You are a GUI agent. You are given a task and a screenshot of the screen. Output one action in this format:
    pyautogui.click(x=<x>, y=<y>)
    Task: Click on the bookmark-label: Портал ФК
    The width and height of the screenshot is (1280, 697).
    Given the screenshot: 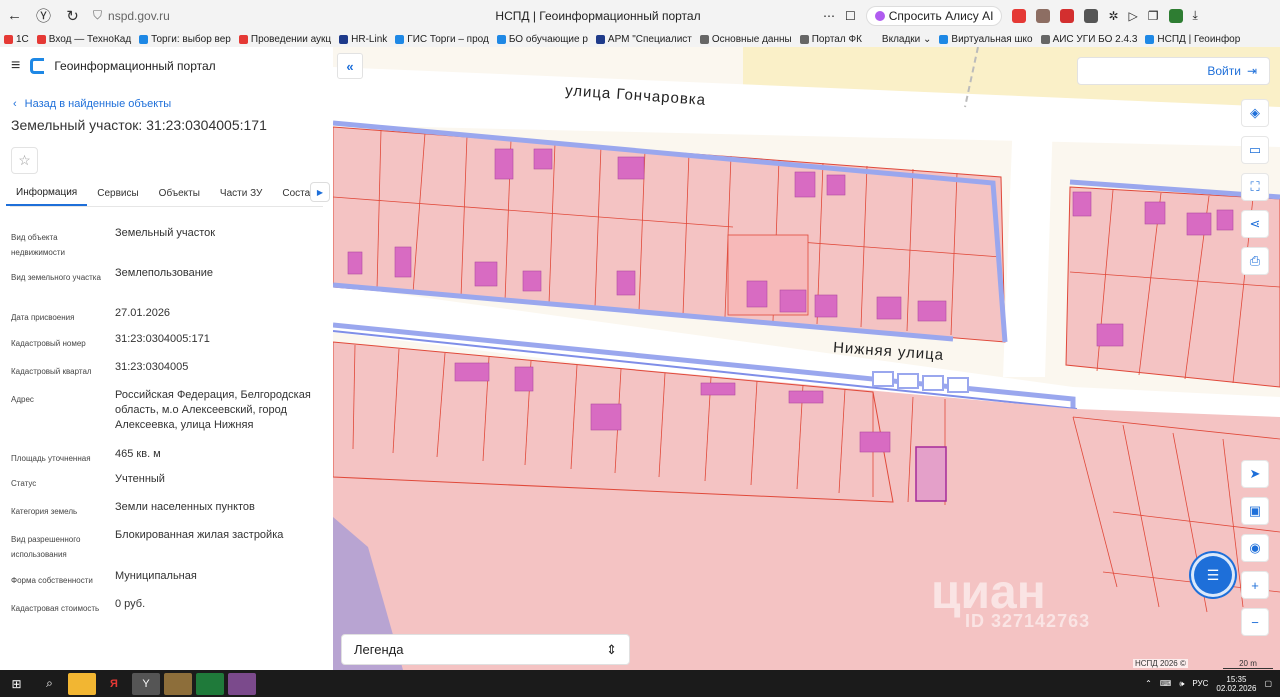 What is the action you would take?
    pyautogui.click(x=836, y=39)
    